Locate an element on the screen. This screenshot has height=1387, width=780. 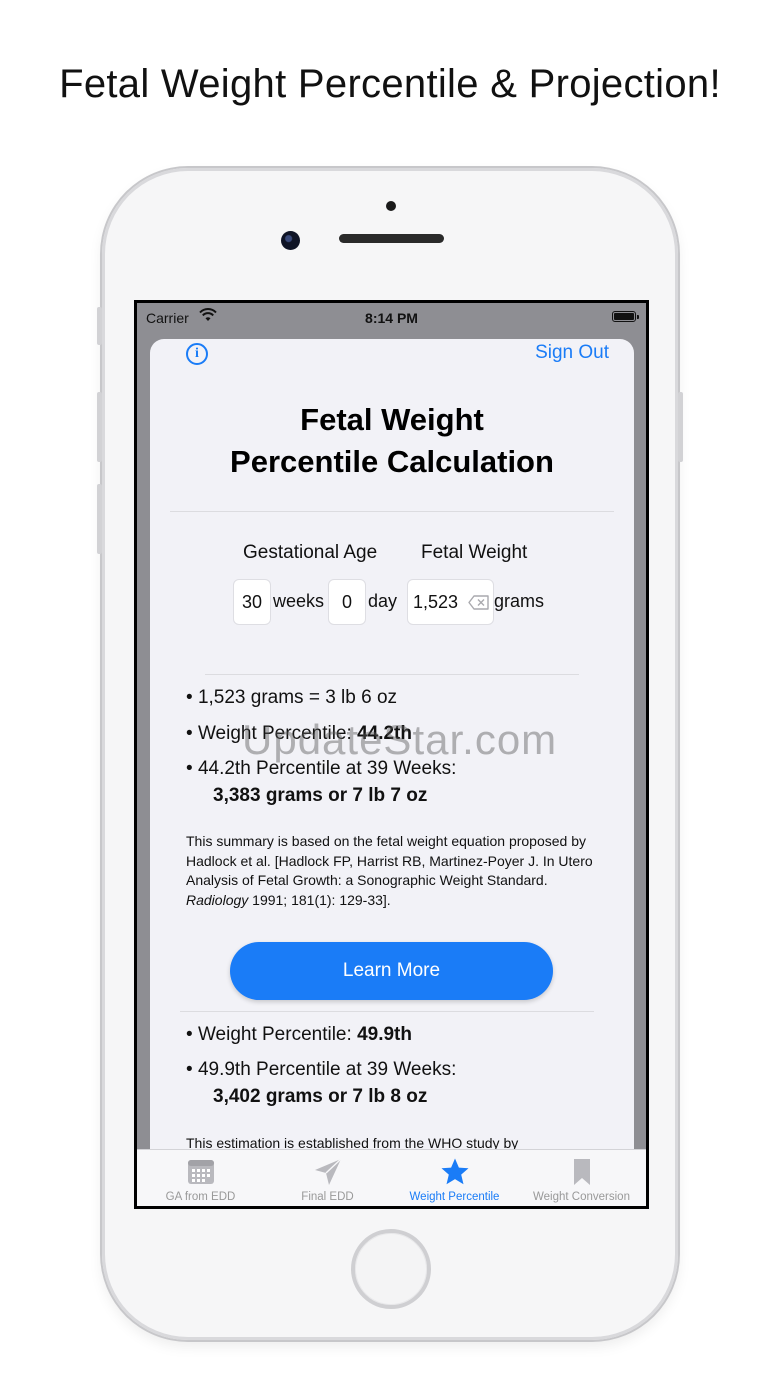
star-icon is located at coordinates (455, 1171).